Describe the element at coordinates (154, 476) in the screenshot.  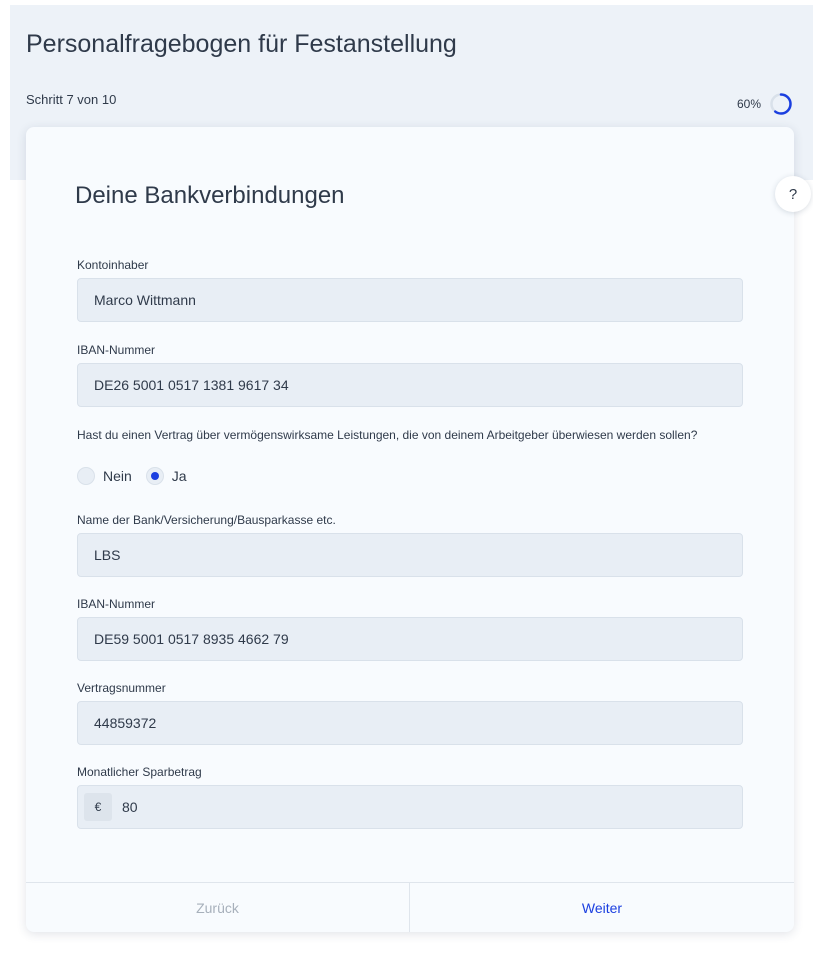
I see `radio-ja` at that location.